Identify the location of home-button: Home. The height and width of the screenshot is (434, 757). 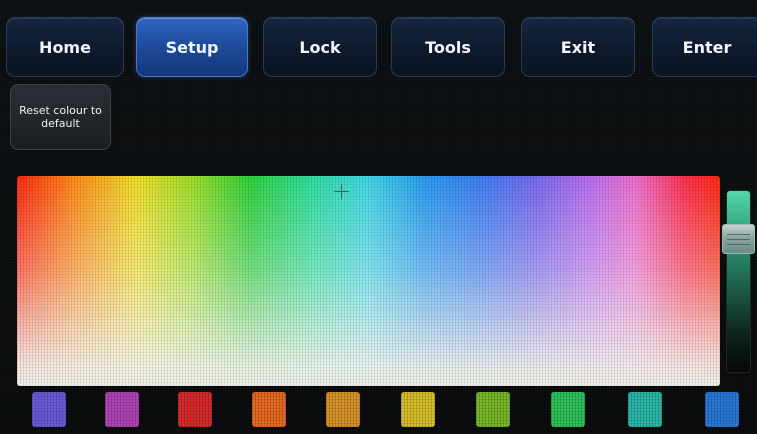
(65, 47).